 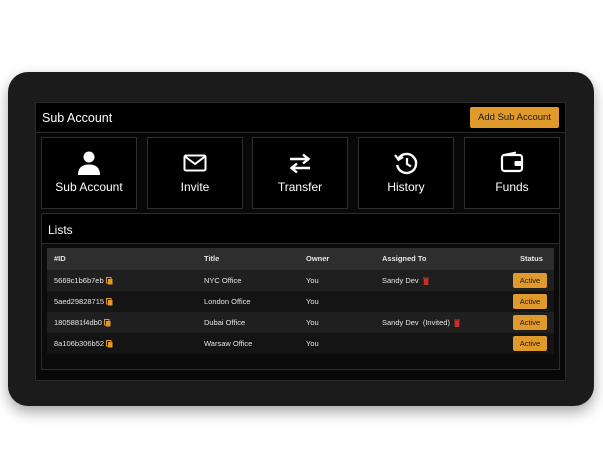 I want to click on tile-sub-account: Sub Account, so click(x=89, y=173).